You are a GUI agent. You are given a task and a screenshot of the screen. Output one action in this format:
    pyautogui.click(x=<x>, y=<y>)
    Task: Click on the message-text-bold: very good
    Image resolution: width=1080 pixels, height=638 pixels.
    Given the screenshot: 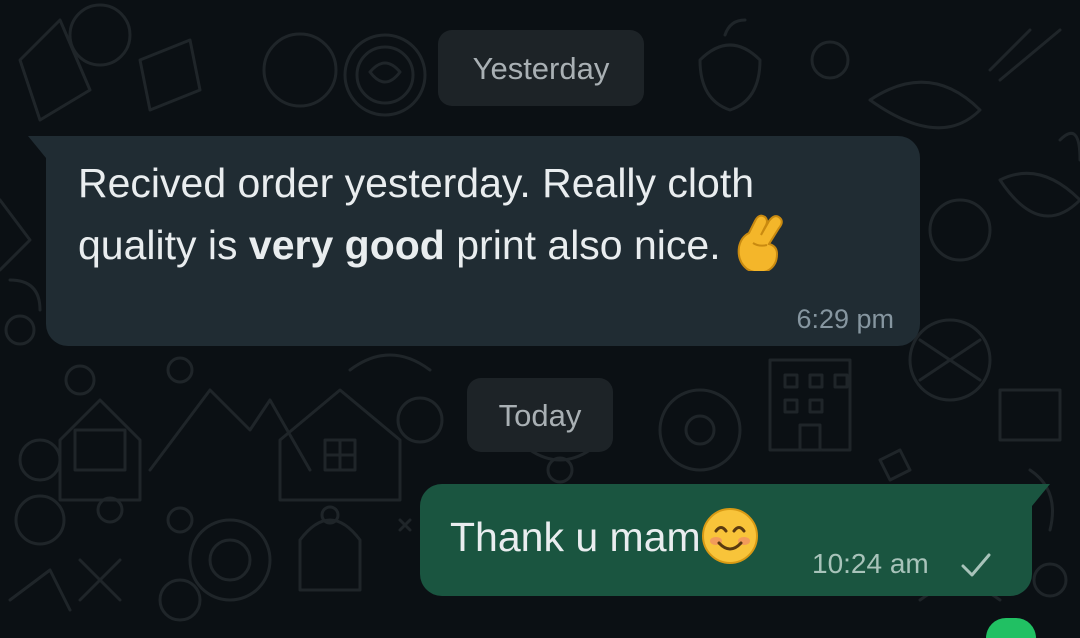 What is the action you would take?
    pyautogui.click(x=346, y=245)
    